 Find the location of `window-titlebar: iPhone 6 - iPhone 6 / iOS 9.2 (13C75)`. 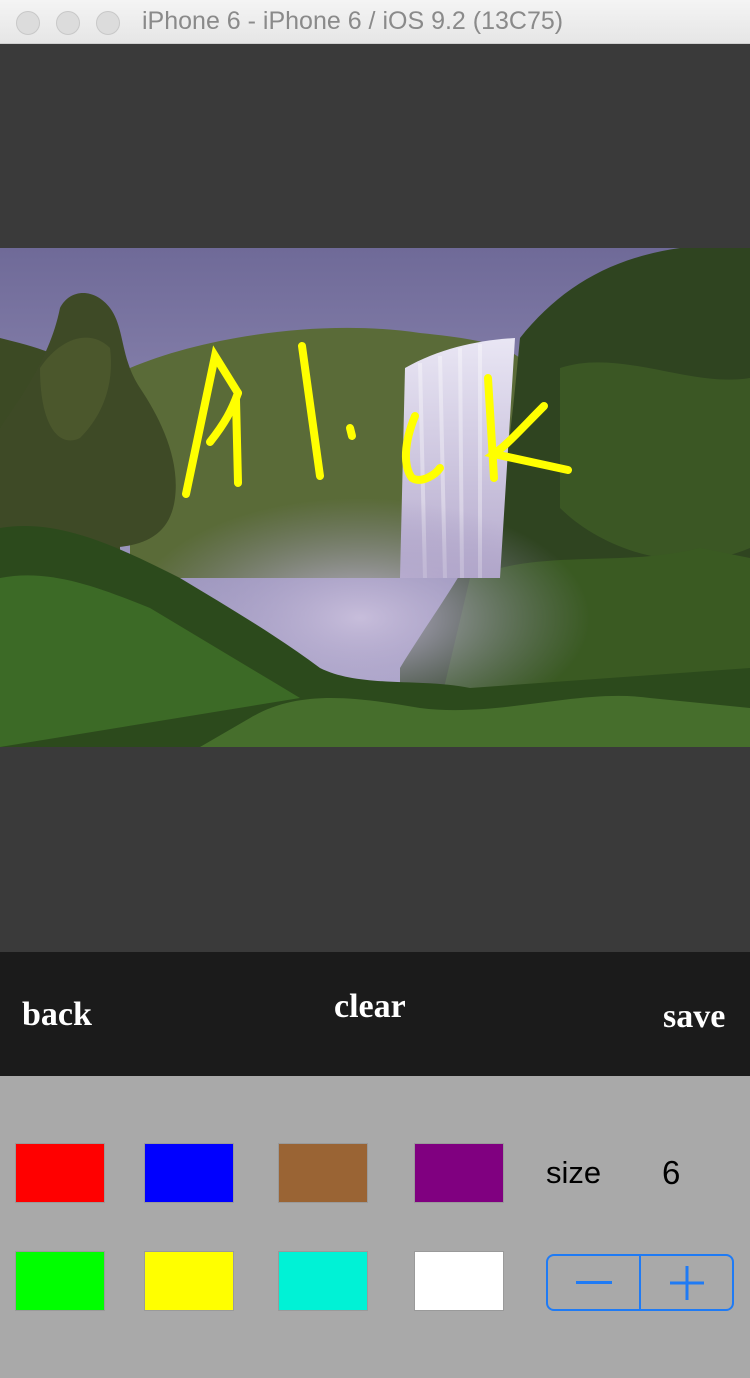

window-titlebar: iPhone 6 - iPhone 6 / iOS 9.2 (13C75) is located at coordinates (375, 22).